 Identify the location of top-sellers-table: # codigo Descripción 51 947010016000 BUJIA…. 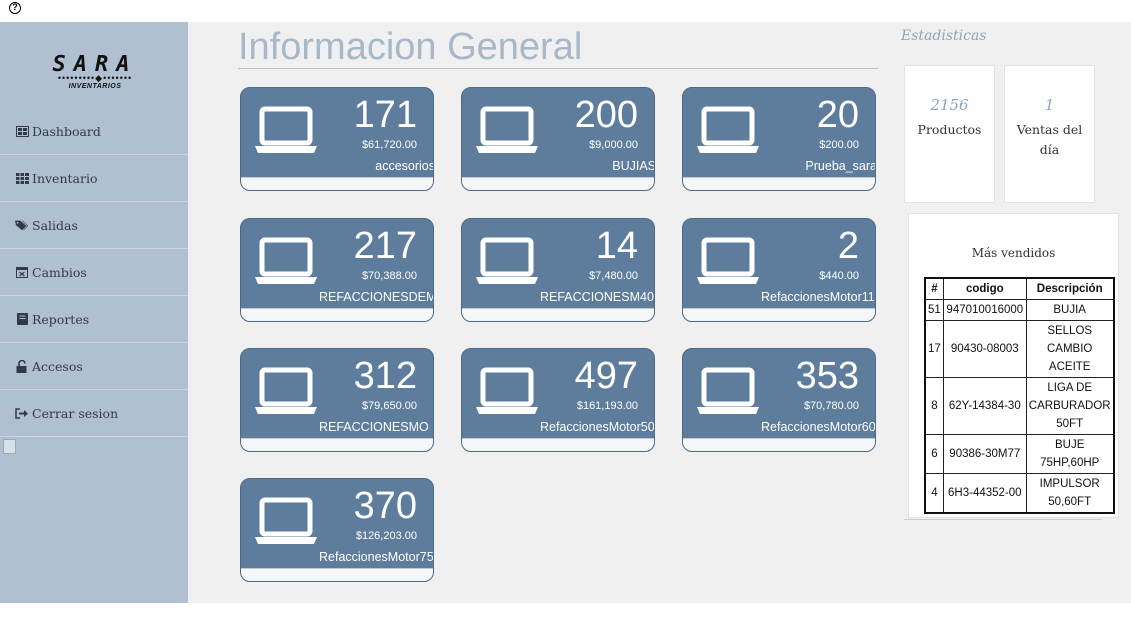
(1019, 395).